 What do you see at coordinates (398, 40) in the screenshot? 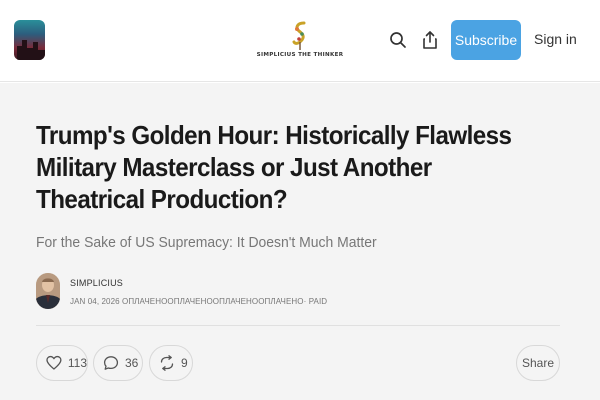
I see `search-icon` at bounding box center [398, 40].